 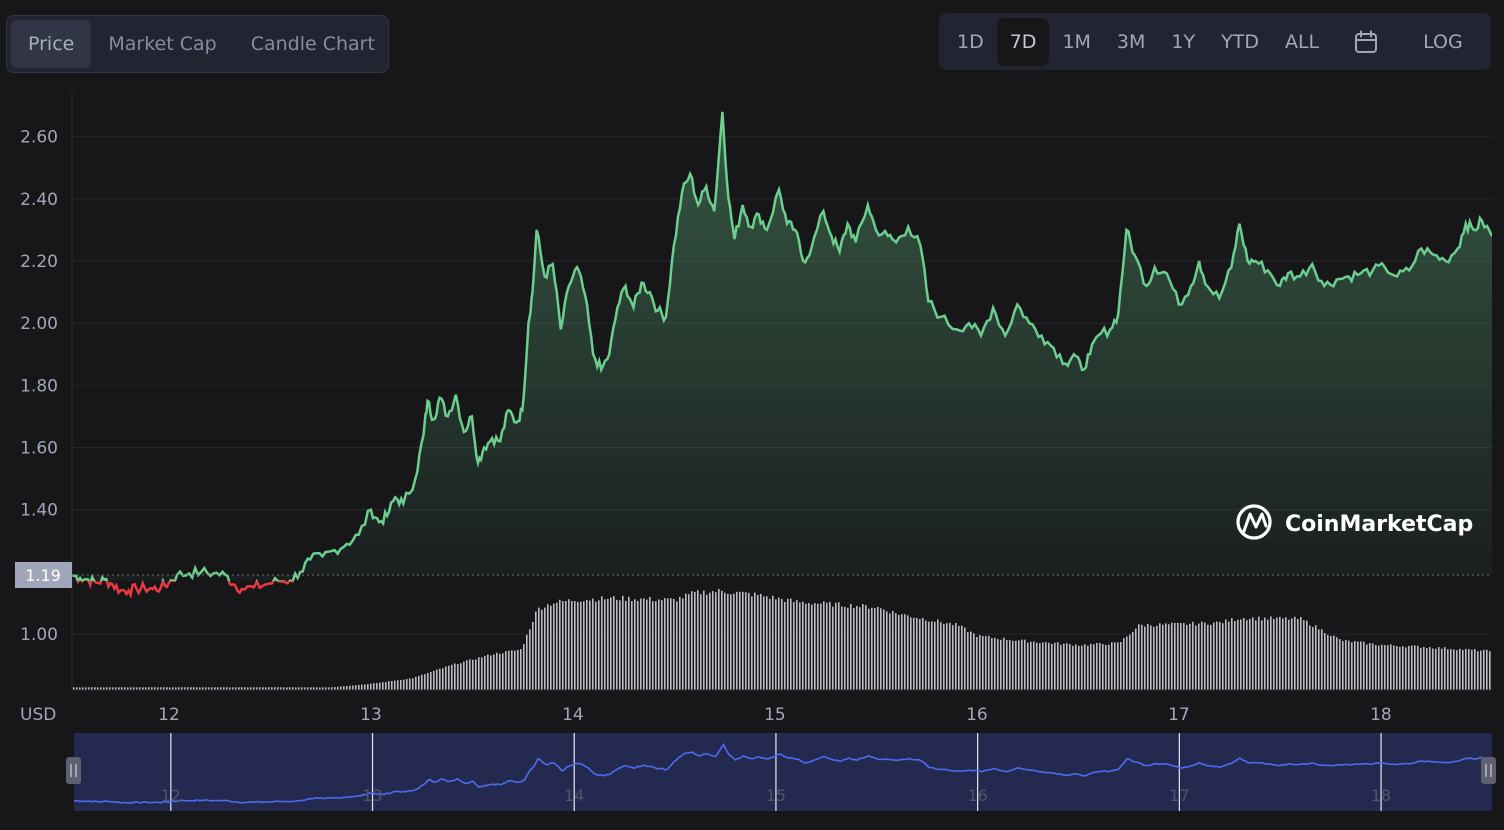 I want to click on navigator-tick-label: 13, so click(x=372, y=795).